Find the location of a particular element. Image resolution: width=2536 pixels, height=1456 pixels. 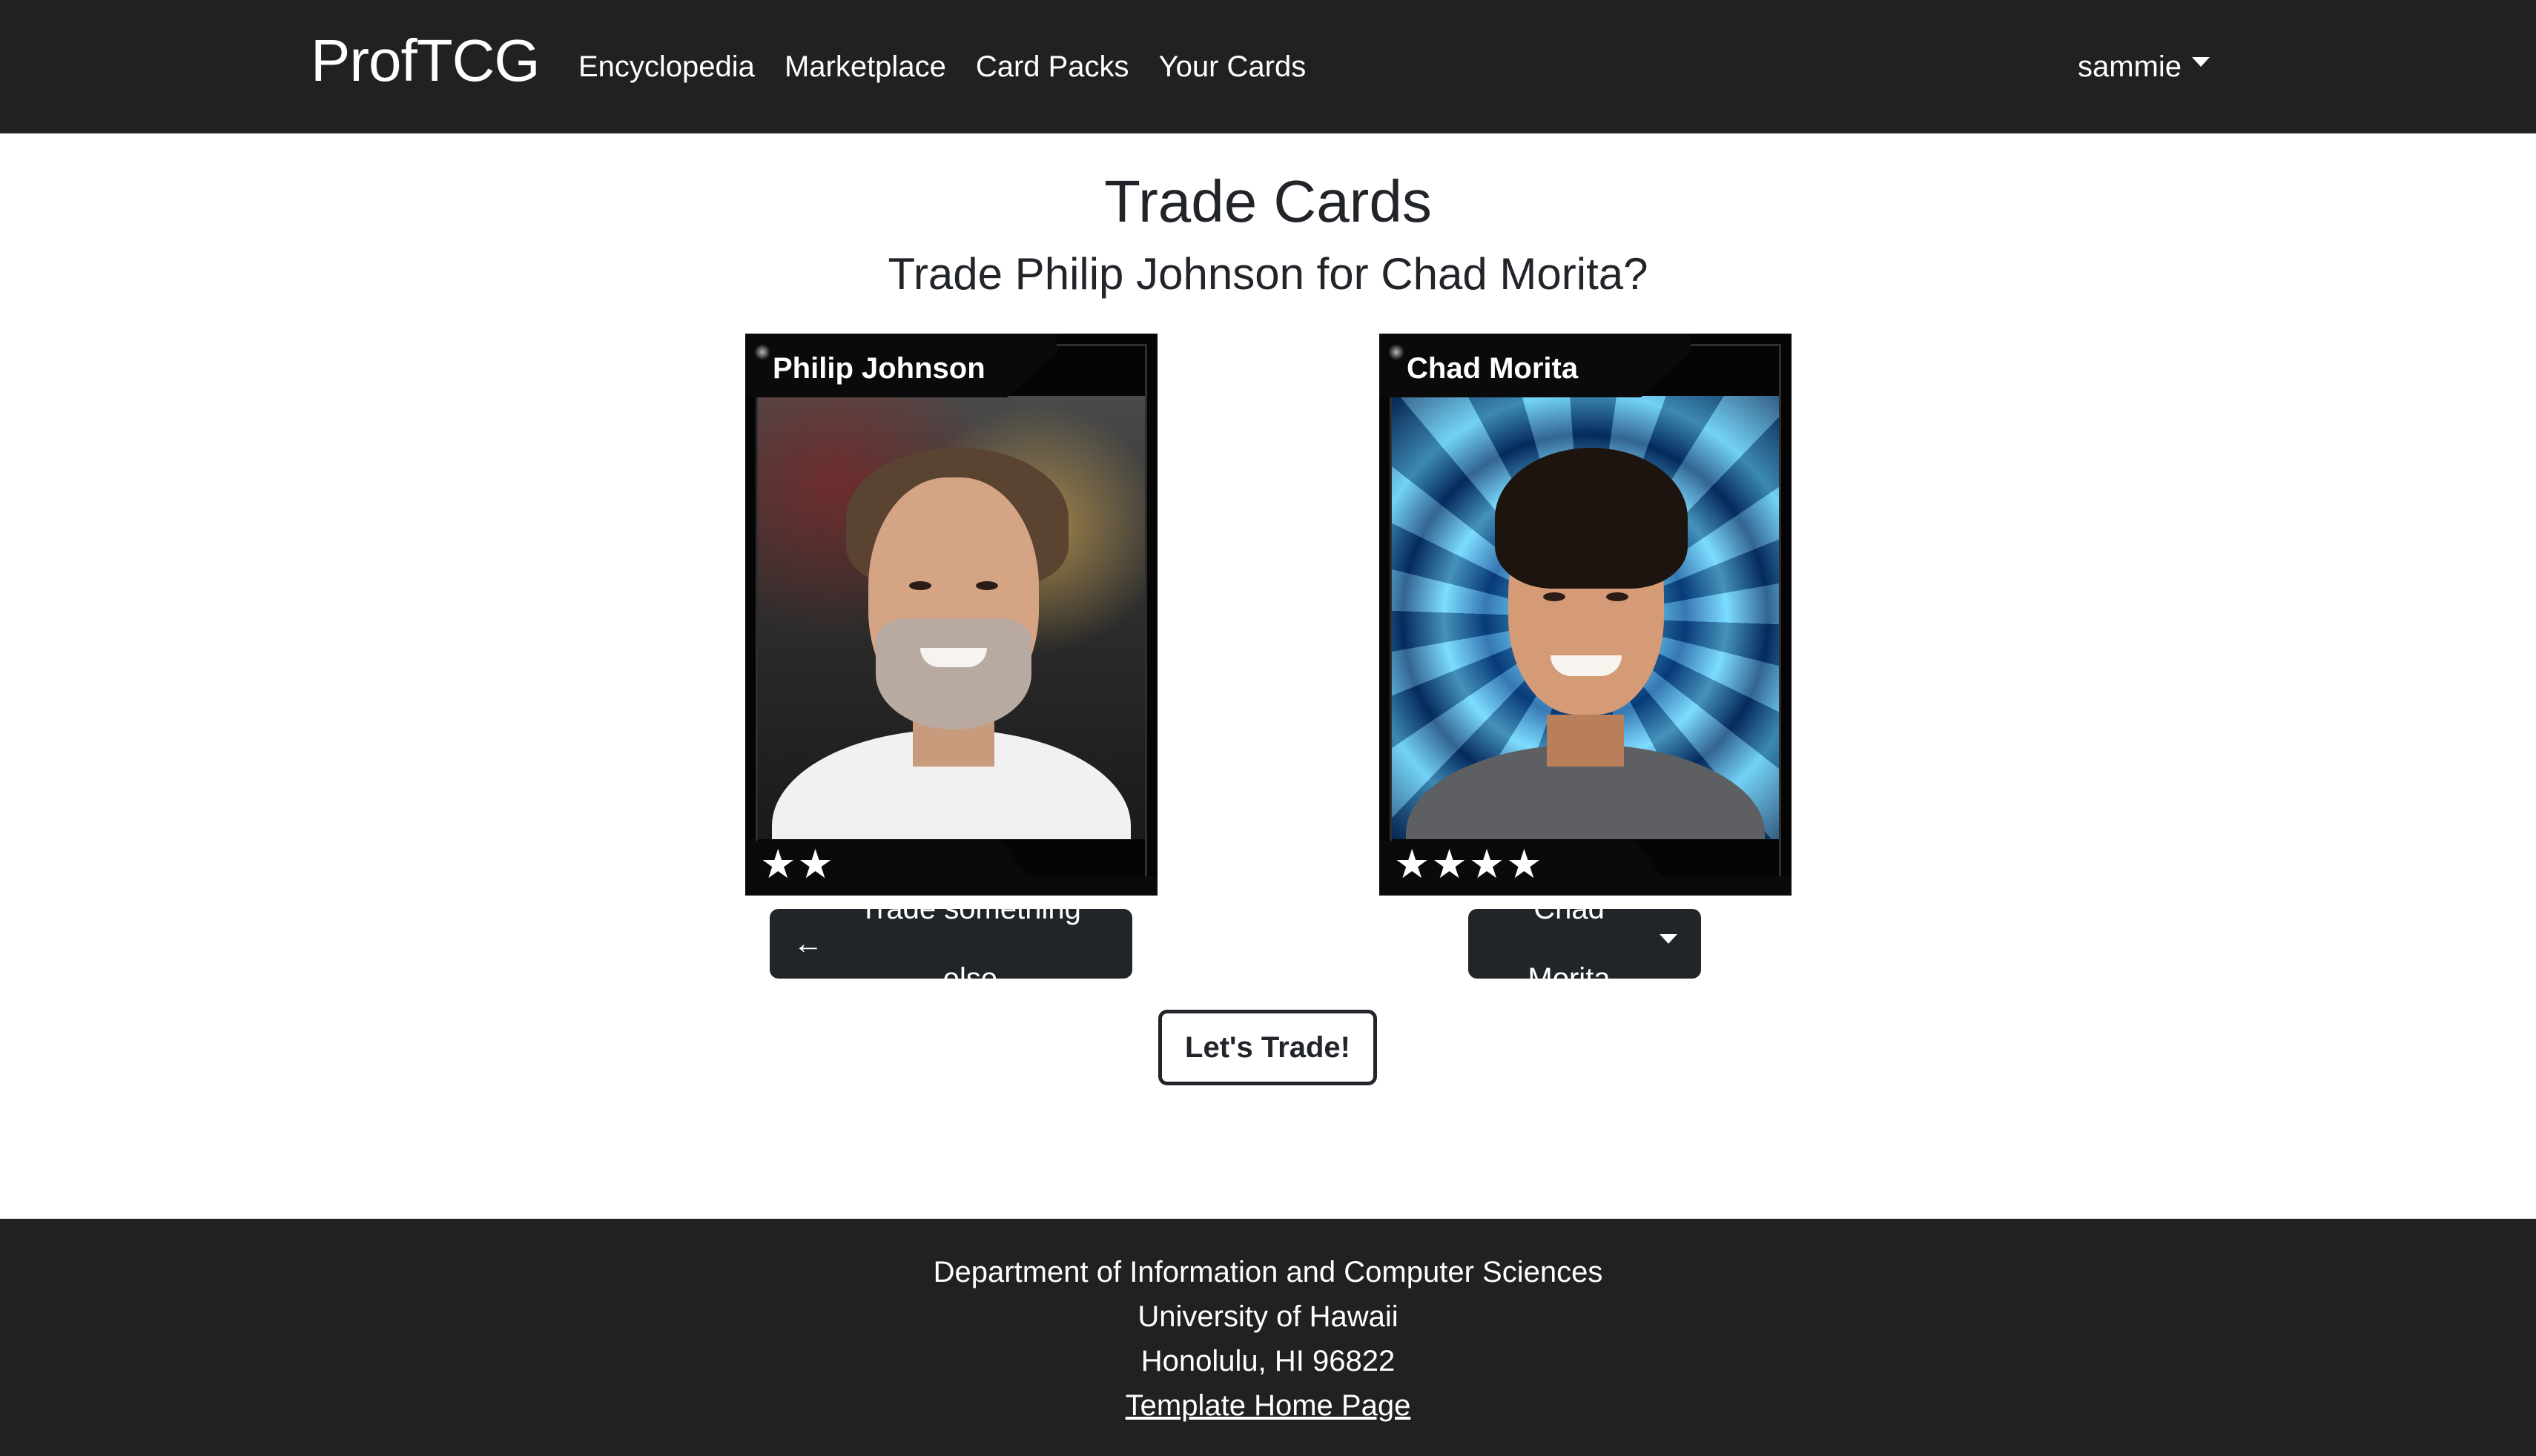

card-select-dropdown: Chad Morita is located at coordinates (1584, 944).